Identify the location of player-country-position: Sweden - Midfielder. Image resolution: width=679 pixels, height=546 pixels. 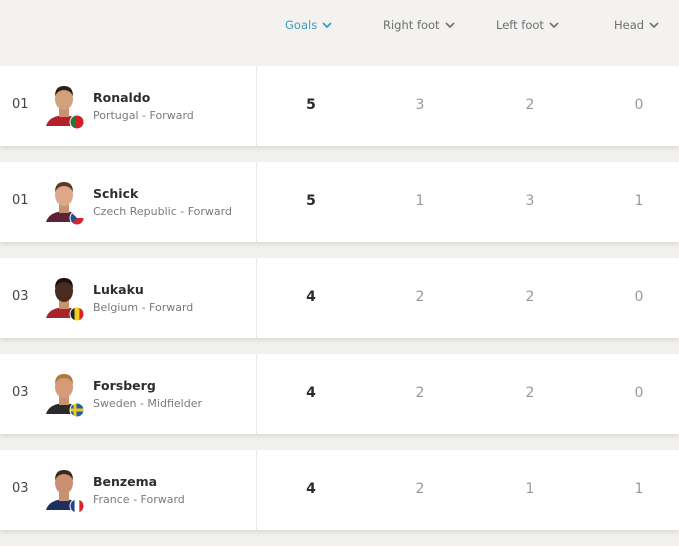
(147, 403).